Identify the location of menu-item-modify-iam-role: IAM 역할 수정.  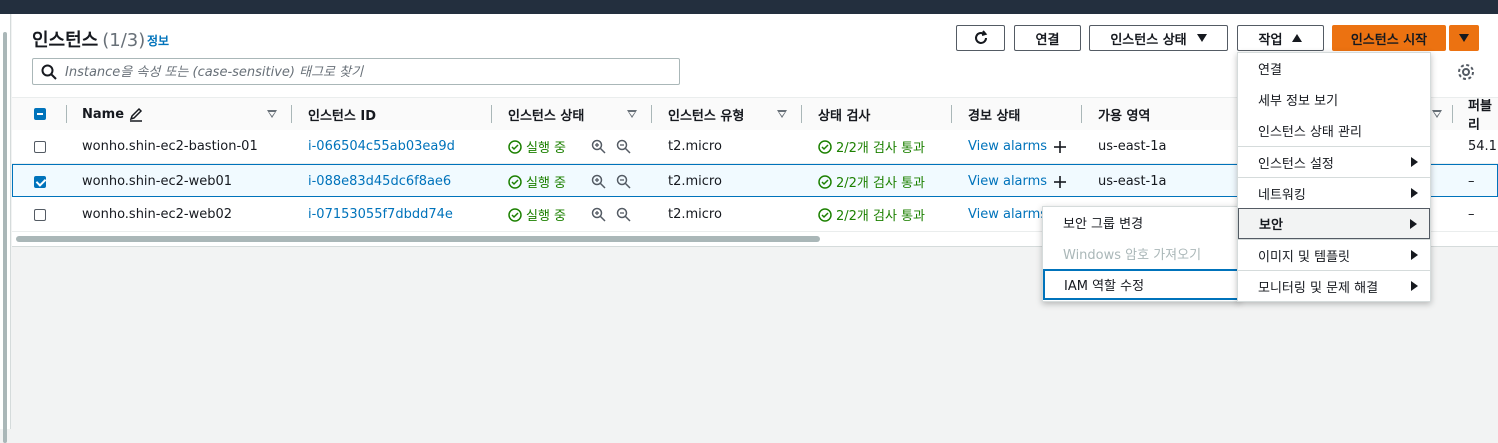
(1141, 284).